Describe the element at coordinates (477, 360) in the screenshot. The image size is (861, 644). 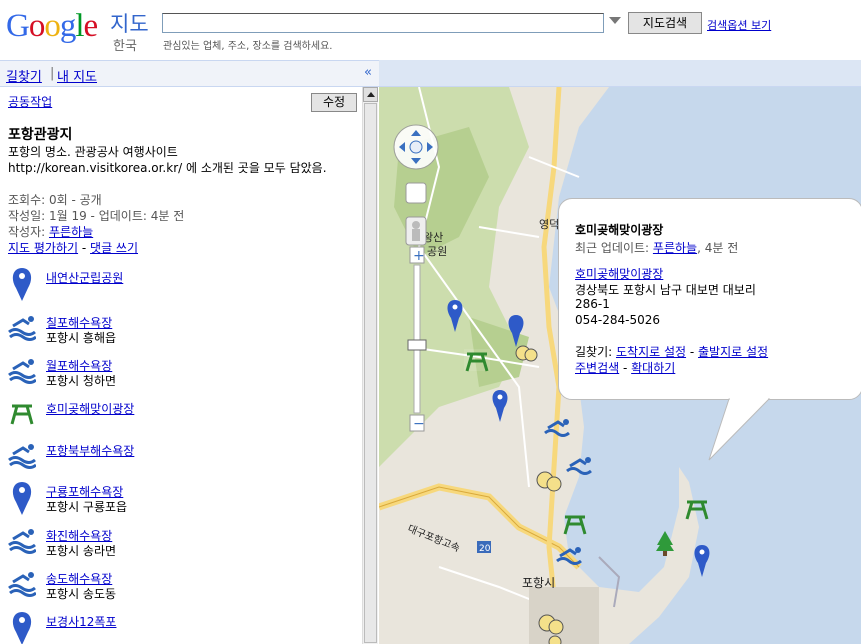
I see `map-picnic-marker` at that location.